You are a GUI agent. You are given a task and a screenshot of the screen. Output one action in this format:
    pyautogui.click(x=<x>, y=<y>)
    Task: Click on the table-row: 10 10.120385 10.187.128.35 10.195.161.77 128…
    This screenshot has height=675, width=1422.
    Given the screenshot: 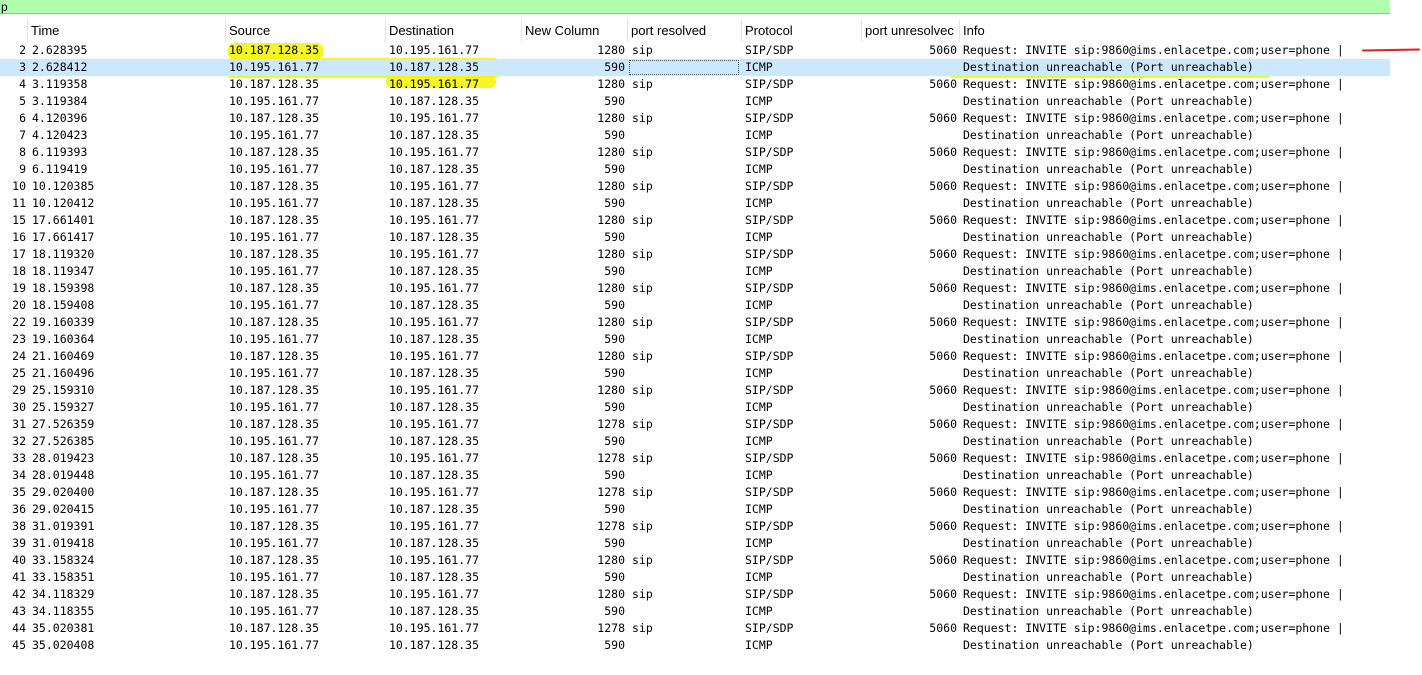 What is the action you would take?
    pyautogui.click(x=695, y=186)
    